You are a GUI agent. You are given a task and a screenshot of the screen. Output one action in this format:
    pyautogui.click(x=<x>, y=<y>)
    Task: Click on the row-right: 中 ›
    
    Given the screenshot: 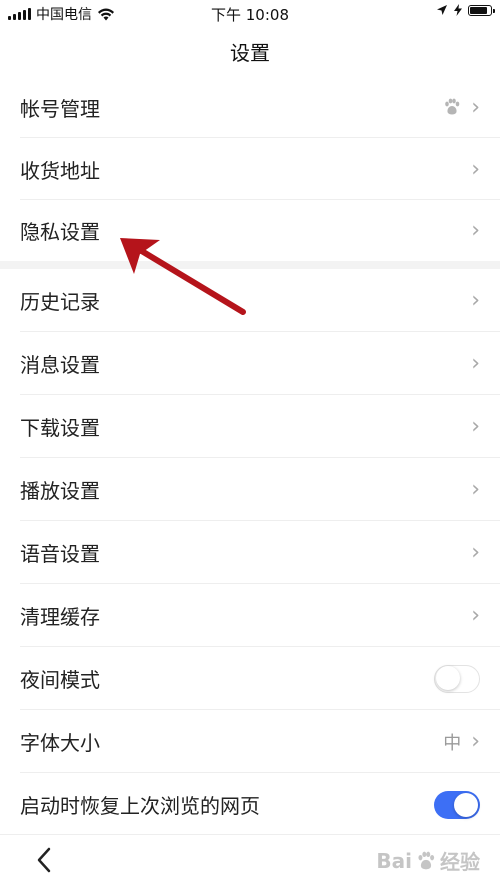 What is the action you would take?
    pyautogui.click(x=461, y=742)
    